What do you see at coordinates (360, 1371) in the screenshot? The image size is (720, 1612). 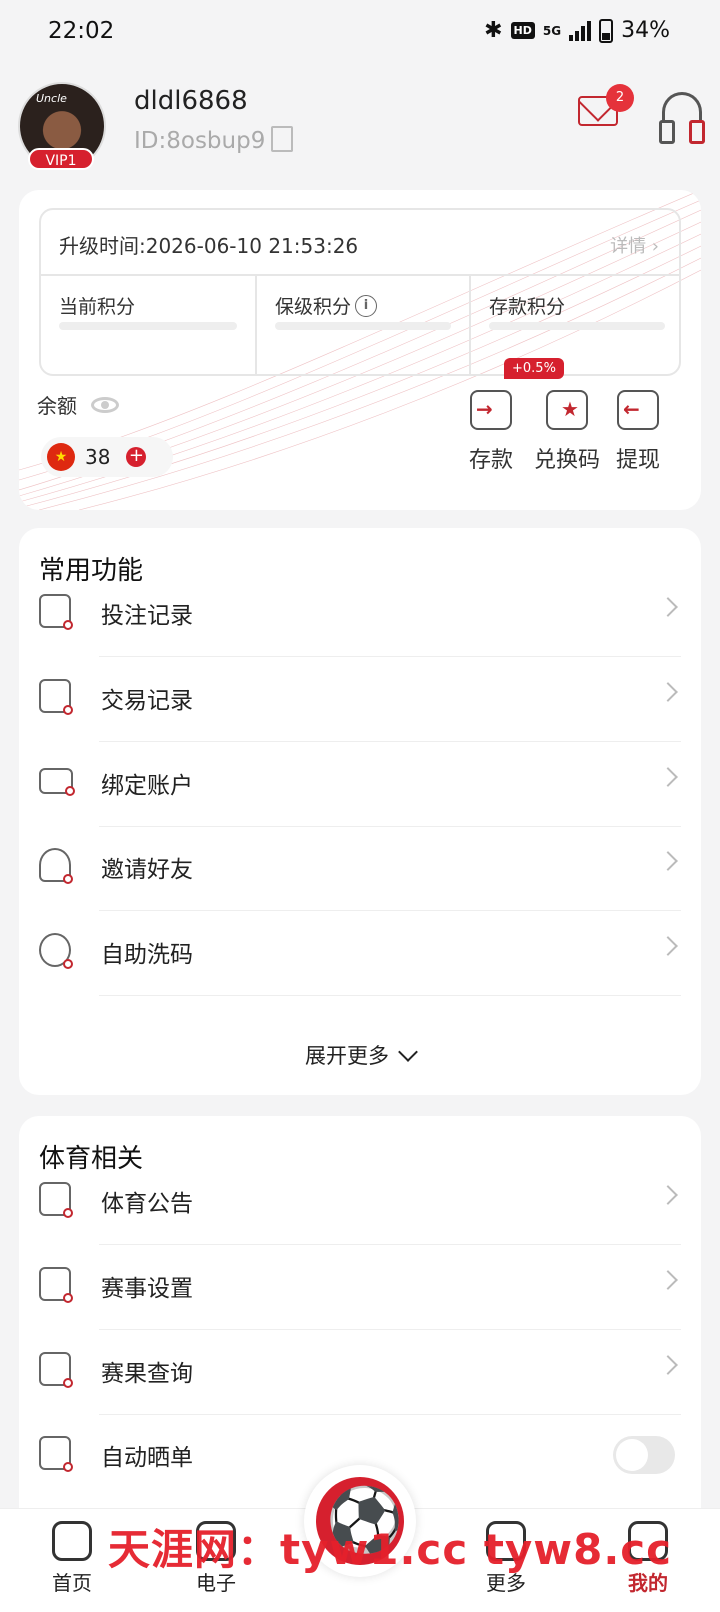 I see `list-item-results-query: 赛果查询` at bounding box center [360, 1371].